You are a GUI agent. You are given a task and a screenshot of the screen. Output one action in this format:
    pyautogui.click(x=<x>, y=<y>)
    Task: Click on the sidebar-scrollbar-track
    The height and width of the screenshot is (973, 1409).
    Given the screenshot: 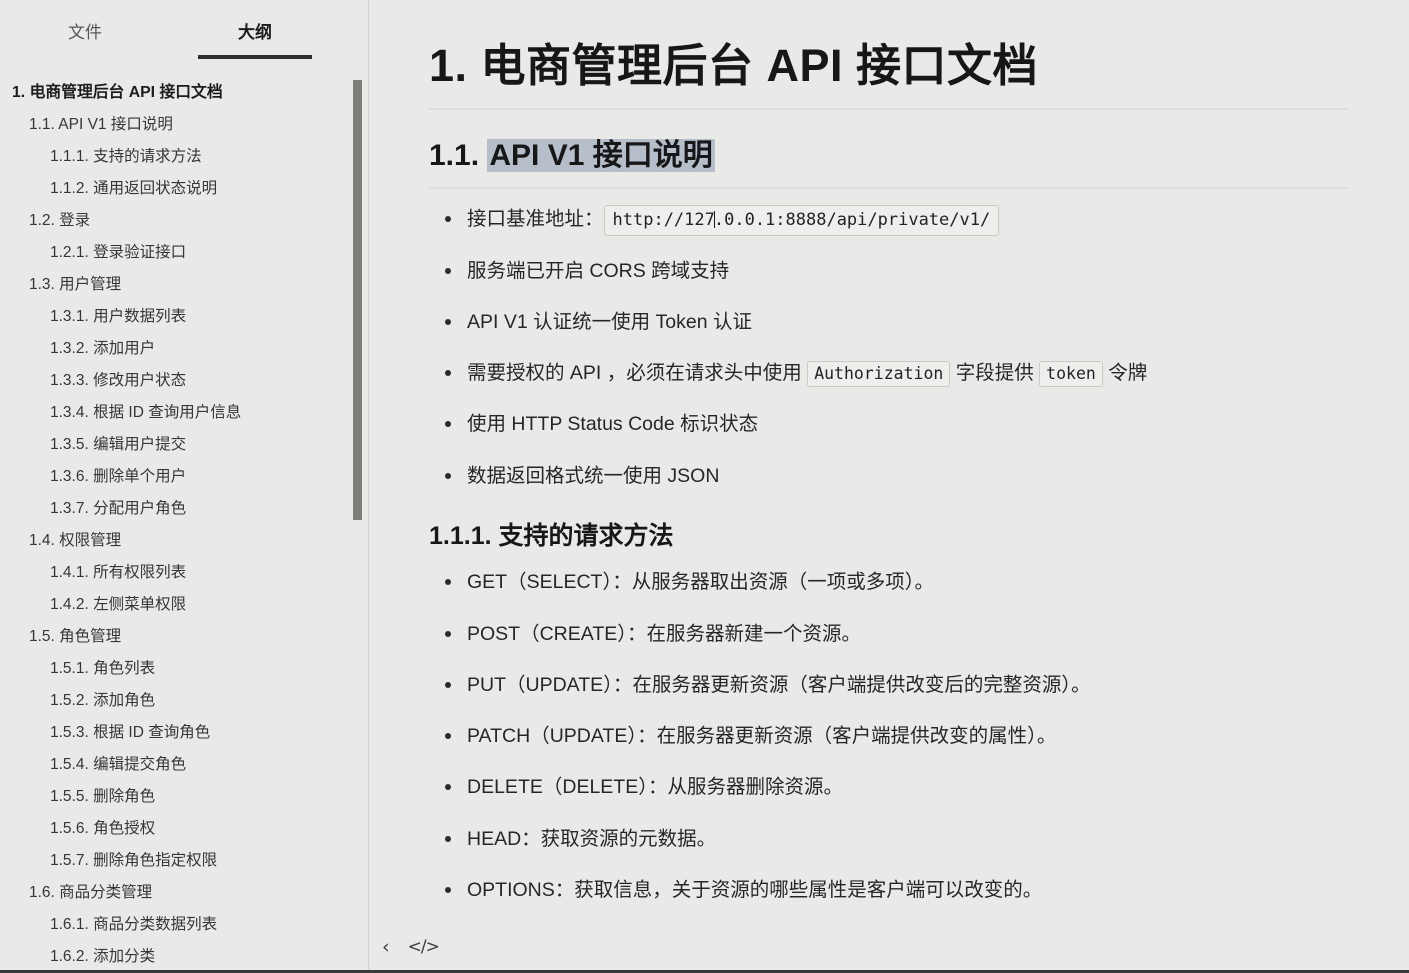 What is the action you would take?
    pyautogui.click(x=357, y=512)
    